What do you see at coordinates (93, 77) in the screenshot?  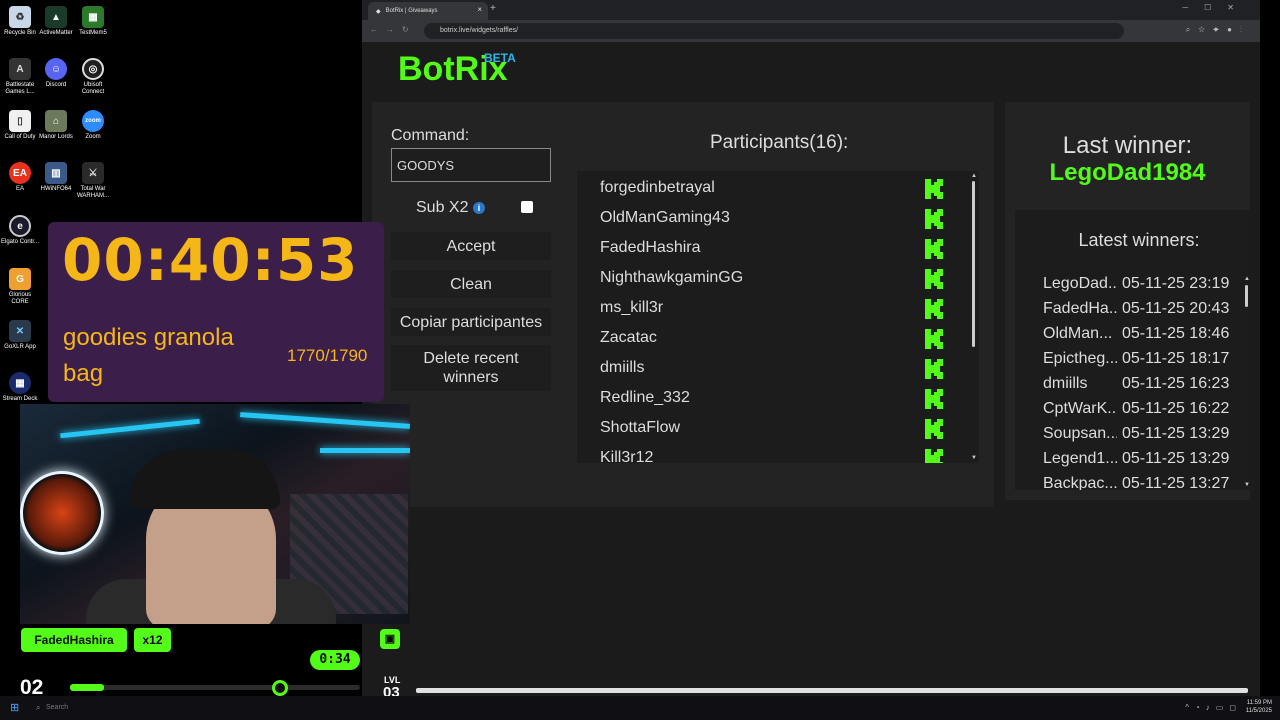 I see `desktop-icon-ubisoft: ◎ Ubisoft Connect` at bounding box center [93, 77].